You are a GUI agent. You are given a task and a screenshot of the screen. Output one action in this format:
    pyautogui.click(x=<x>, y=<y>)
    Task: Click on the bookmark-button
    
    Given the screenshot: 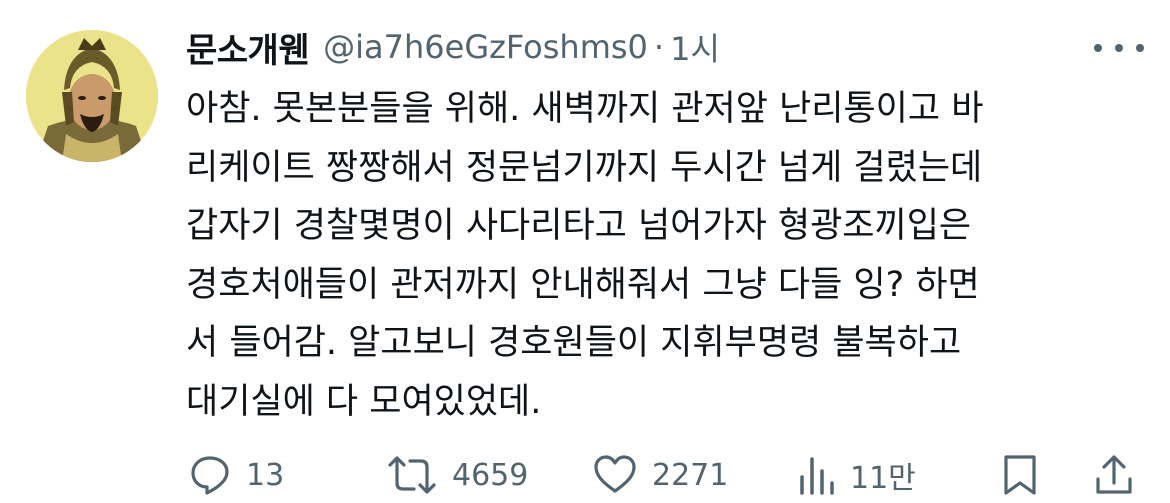 What is the action you would take?
    pyautogui.click(x=1020, y=475)
    